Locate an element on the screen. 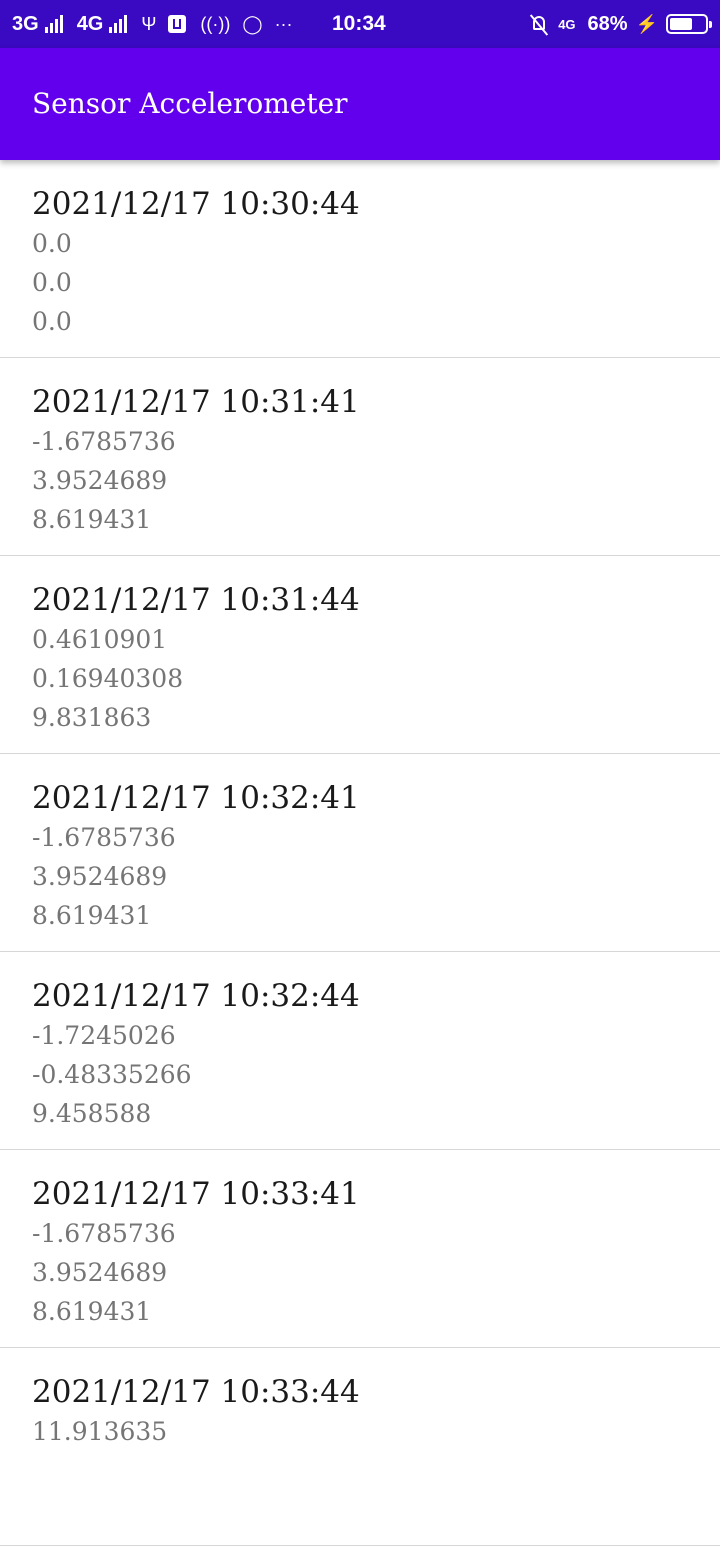 The image size is (720, 1546). battery-icon is located at coordinates (689, 24).